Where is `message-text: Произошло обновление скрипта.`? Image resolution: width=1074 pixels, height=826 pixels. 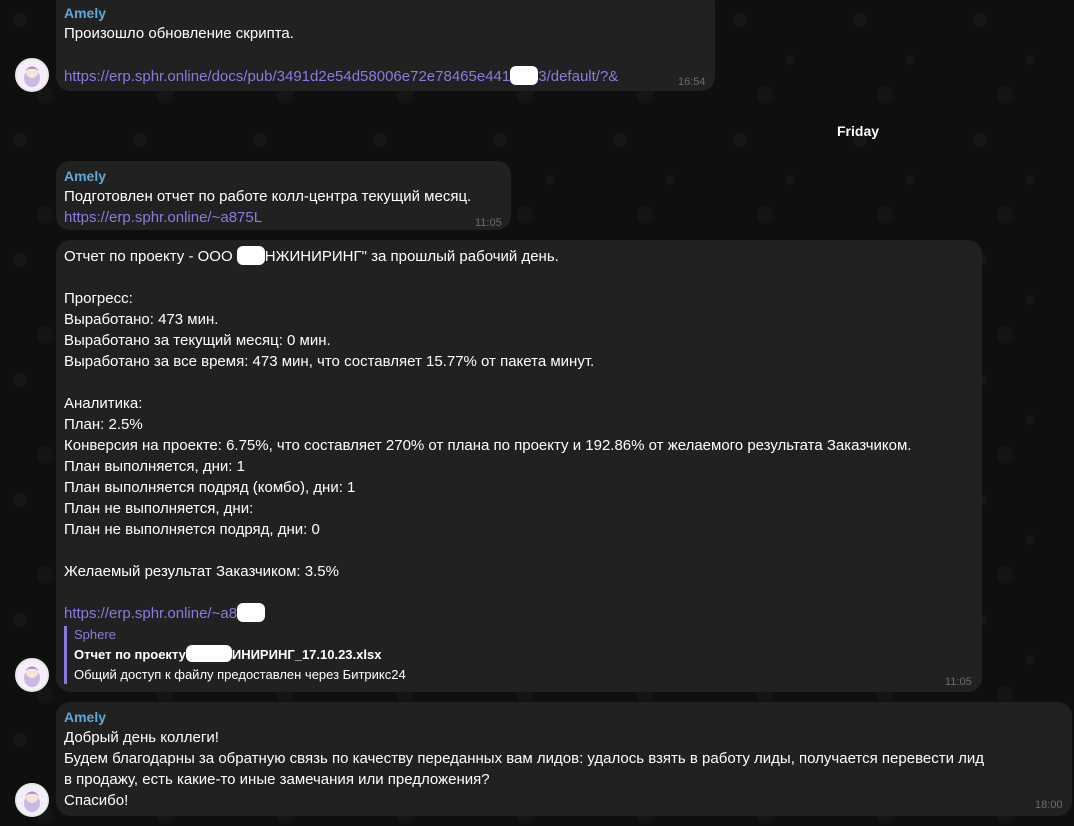
message-text: Произошло обновление скрипта. is located at coordinates (179, 33).